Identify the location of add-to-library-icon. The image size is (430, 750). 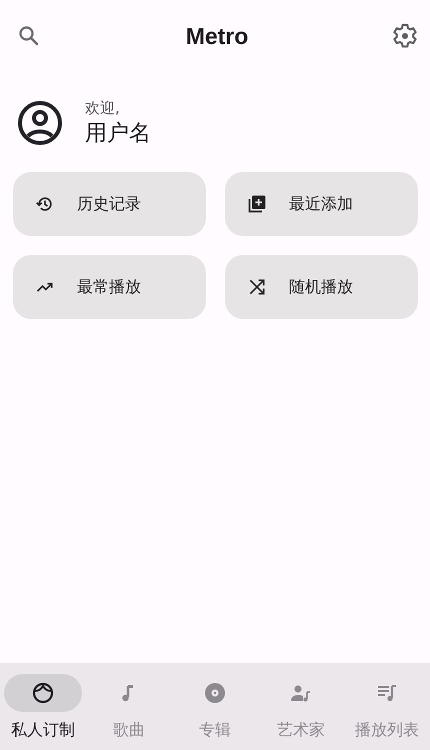
(257, 204).